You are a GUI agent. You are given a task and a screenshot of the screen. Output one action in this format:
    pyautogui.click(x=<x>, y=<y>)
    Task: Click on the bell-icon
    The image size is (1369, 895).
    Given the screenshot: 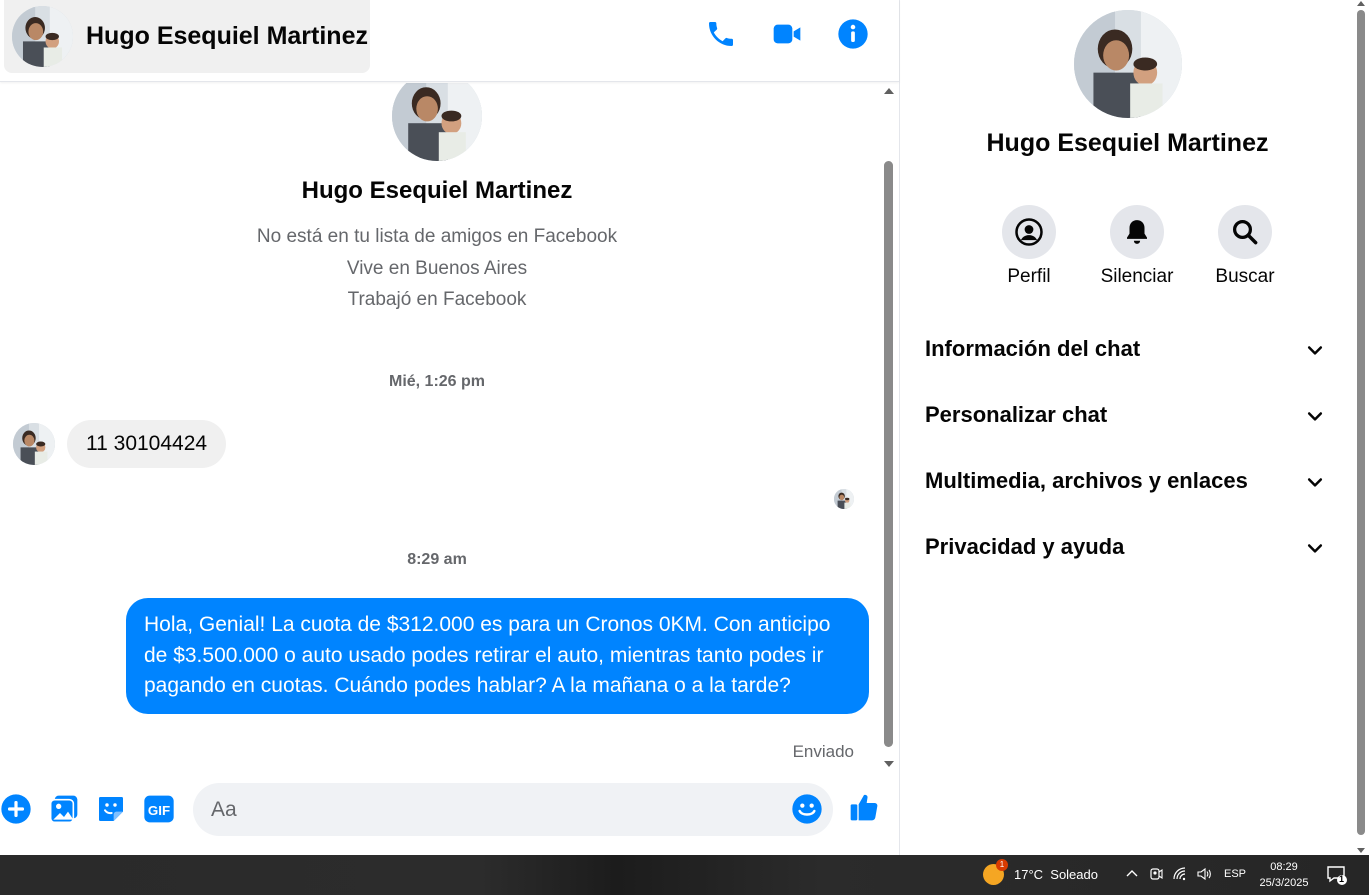 What is the action you would take?
    pyautogui.click(x=1137, y=232)
    